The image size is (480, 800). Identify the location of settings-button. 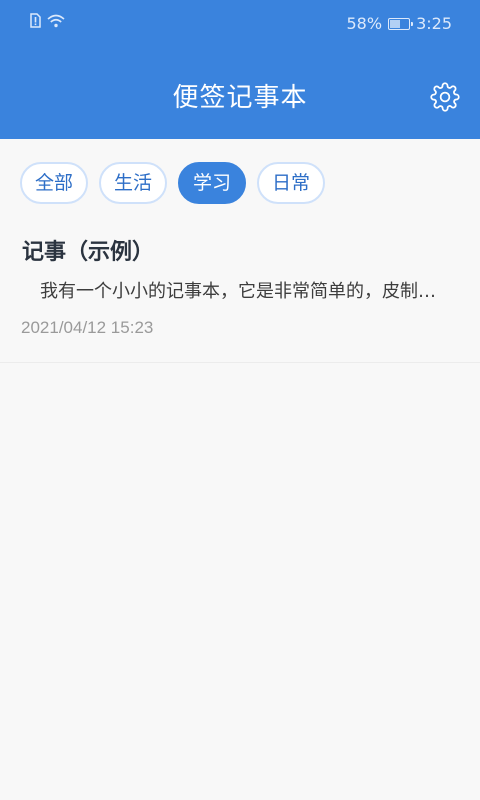
(445, 97).